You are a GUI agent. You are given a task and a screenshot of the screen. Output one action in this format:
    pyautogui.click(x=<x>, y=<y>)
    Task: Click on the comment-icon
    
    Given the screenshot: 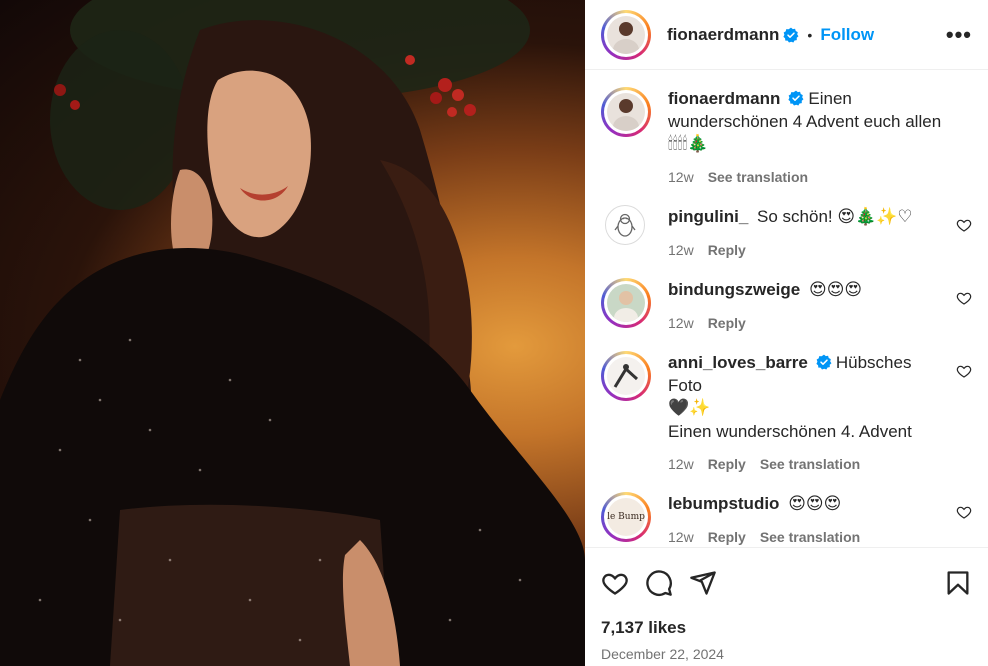 What is the action you would take?
    pyautogui.click(x=659, y=583)
    